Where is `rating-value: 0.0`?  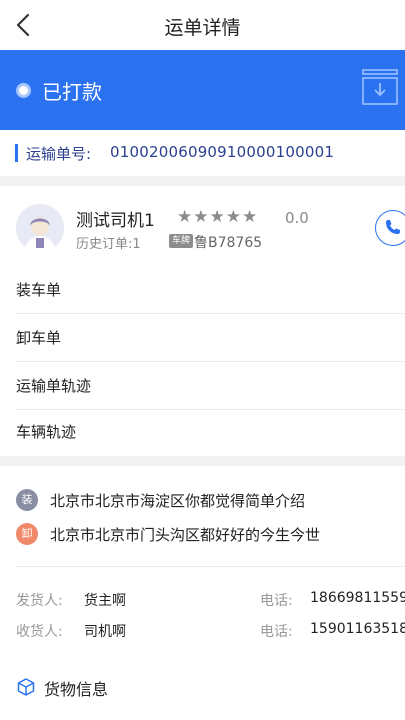 rating-value: 0.0 is located at coordinates (297, 218).